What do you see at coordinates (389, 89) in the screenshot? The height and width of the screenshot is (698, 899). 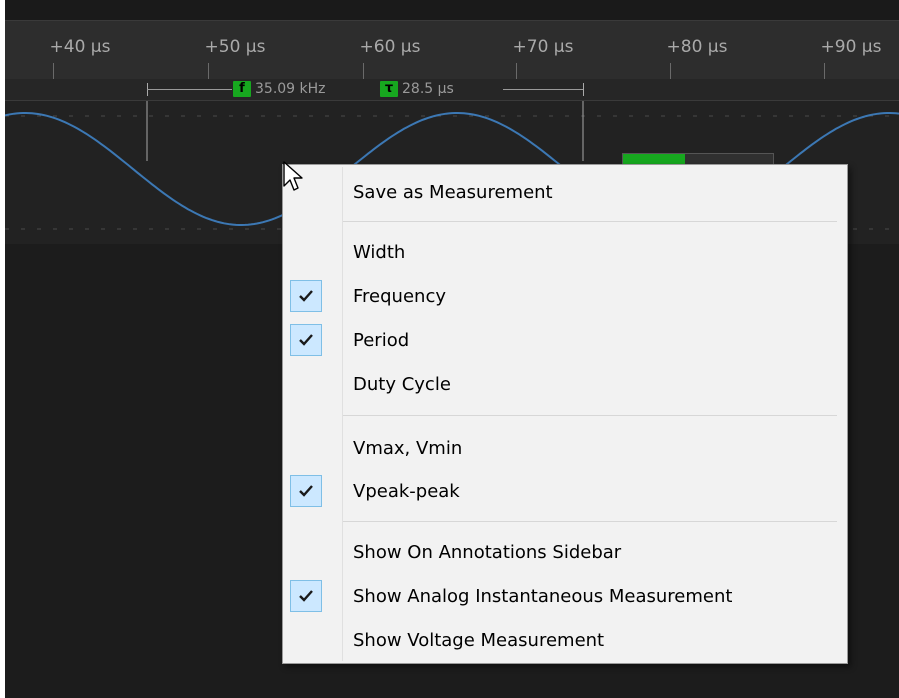 I see `period-tag: τ` at bounding box center [389, 89].